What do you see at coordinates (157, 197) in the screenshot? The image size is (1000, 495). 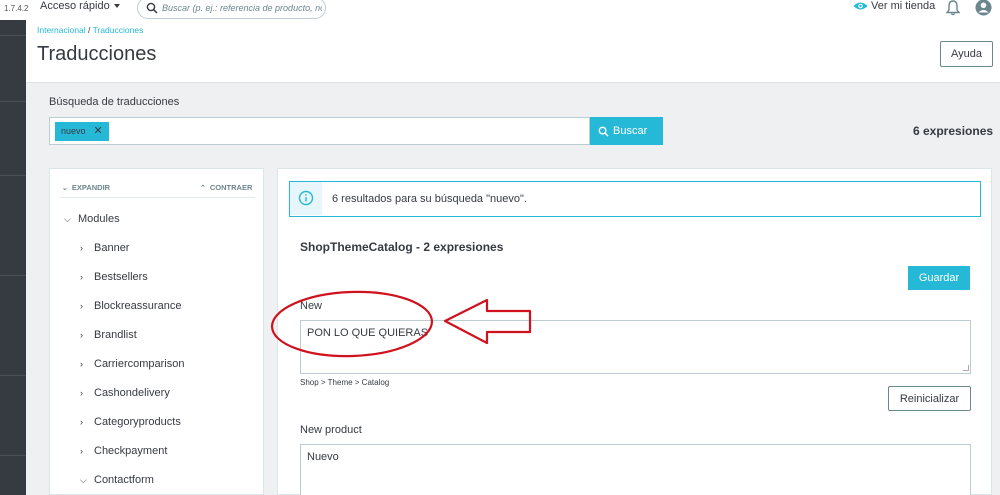 I see `tree-divider` at bounding box center [157, 197].